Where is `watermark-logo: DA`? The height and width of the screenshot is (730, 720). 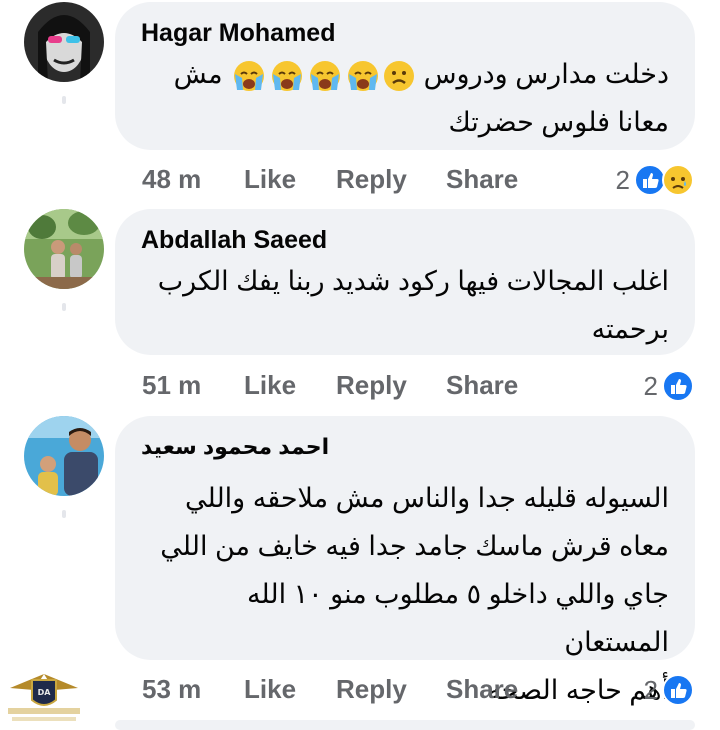
watermark-logo: DA is located at coordinates (44, 696).